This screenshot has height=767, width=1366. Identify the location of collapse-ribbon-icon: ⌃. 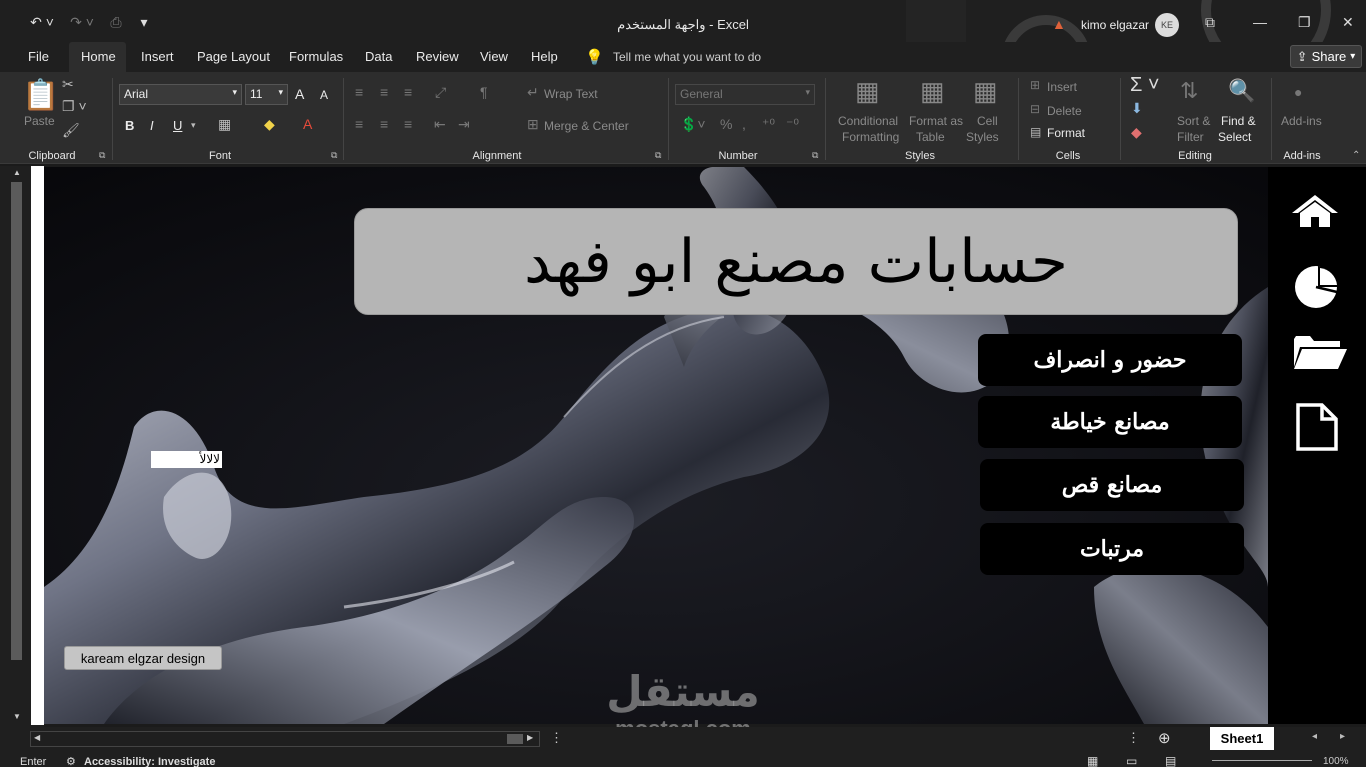
(1356, 155).